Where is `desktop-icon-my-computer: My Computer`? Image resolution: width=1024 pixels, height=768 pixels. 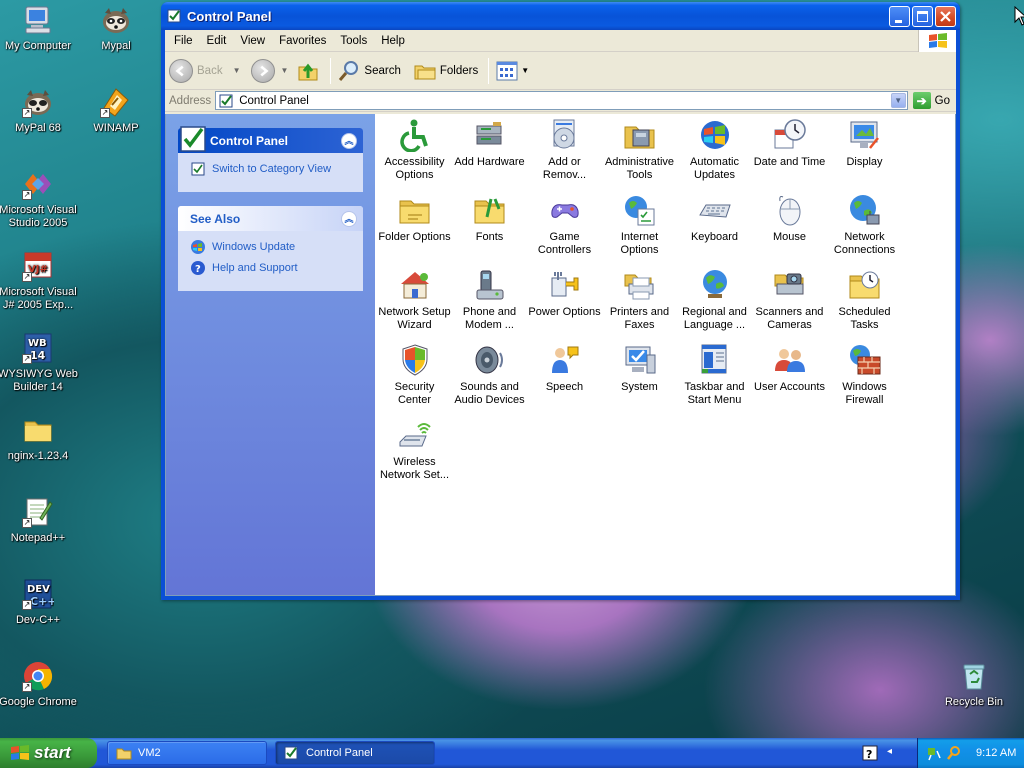 desktop-icon-my-computer: My Computer is located at coordinates (39, 28).